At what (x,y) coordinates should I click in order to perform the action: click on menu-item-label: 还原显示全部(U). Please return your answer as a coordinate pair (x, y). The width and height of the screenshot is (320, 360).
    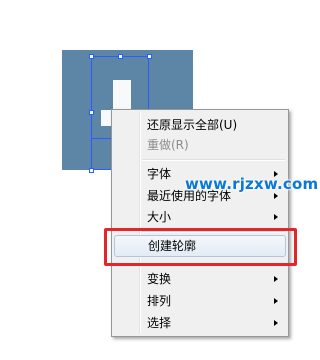
    Looking at the image, I should click on (192, 125).